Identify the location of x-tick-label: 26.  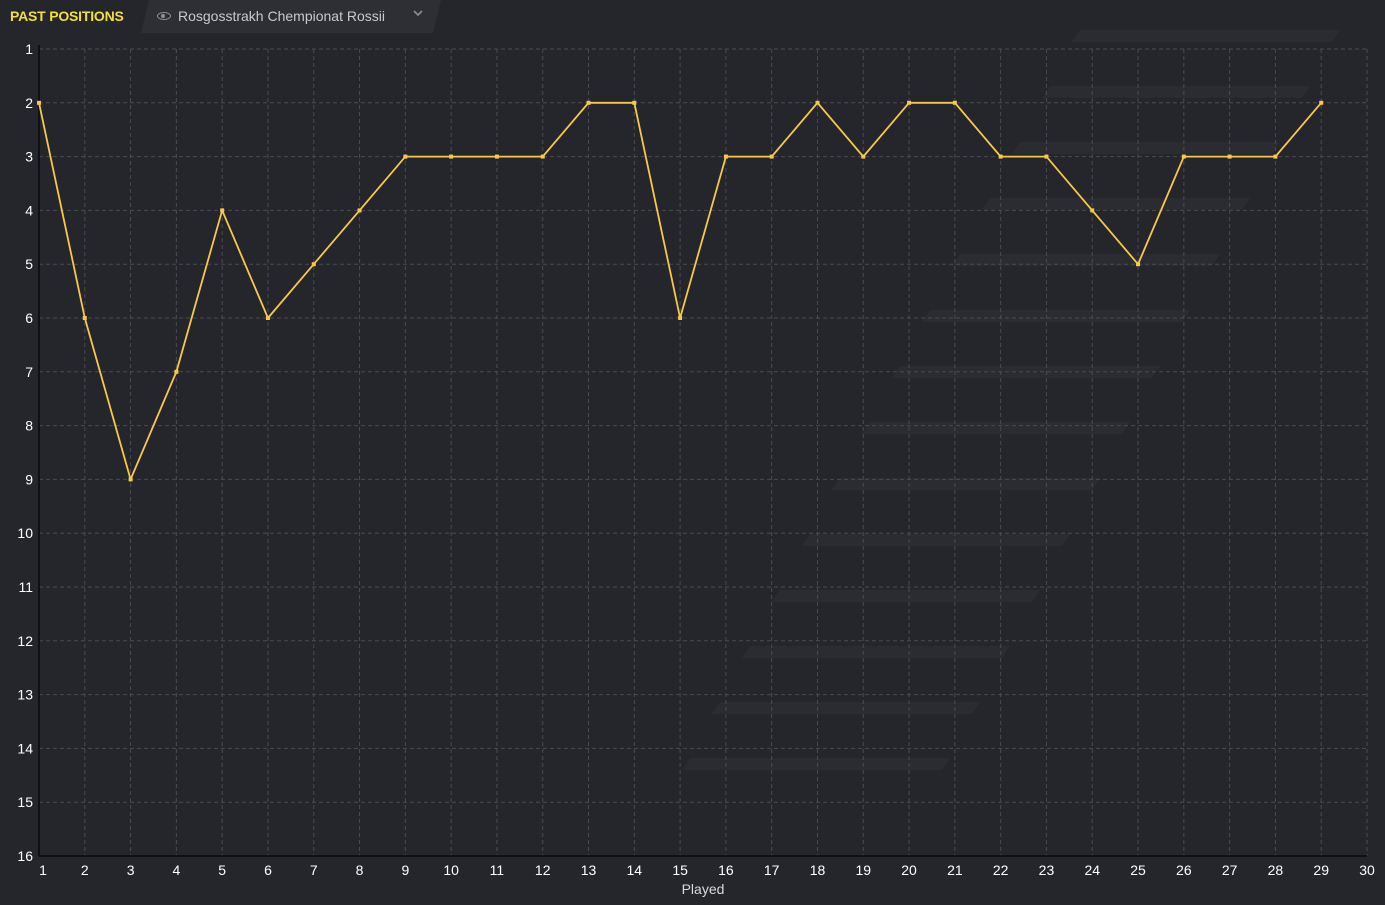
(1184, 870).